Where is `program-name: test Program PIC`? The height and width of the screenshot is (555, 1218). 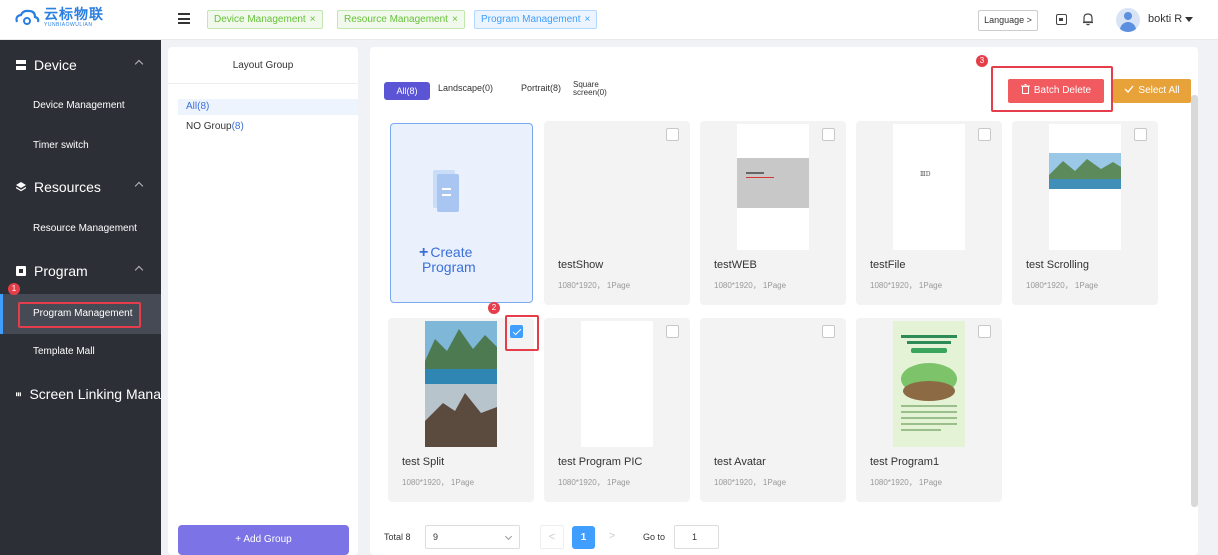 program-name: test Program PIC is located at coordinates (600, 462).